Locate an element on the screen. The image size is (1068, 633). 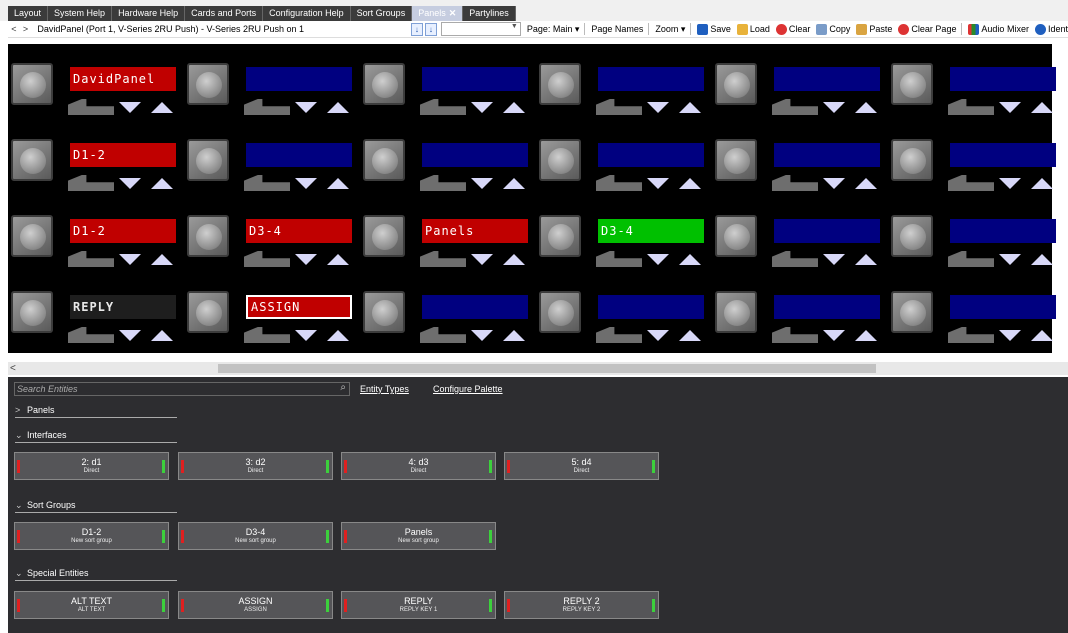
ident-button: Ident is located at coordinates (1051, 29).